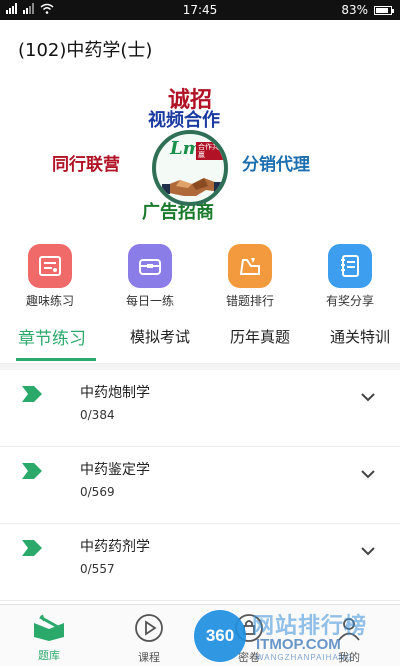 Image resolution: width=400 pixels, height=666 pixels. I want to click on user-icon, so click(349, 629).